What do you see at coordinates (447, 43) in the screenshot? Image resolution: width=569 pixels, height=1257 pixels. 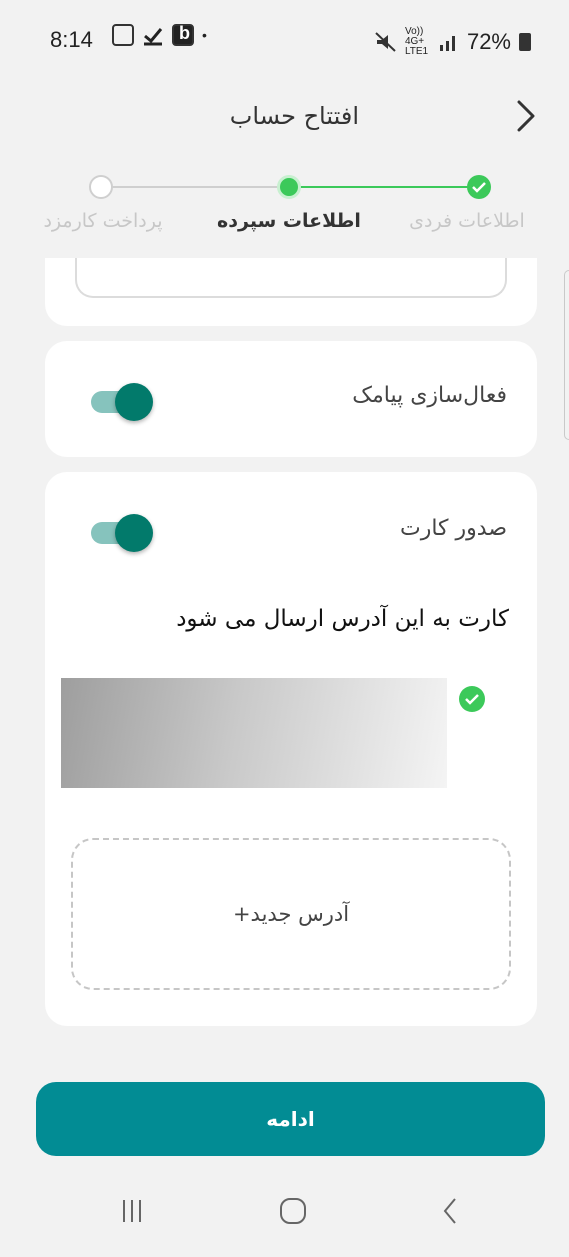 I see `signal-icon` at bounding box center [447, 43].